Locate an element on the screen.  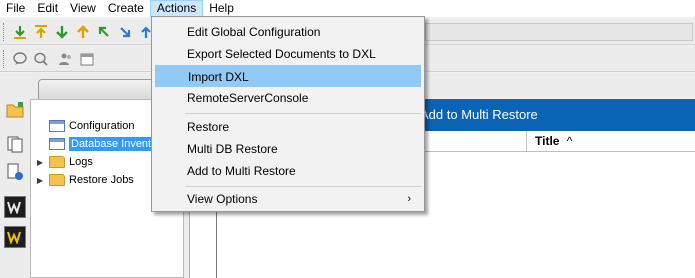
nav-item-database-inventory: Database Invent is located at coordinates (96, 144).